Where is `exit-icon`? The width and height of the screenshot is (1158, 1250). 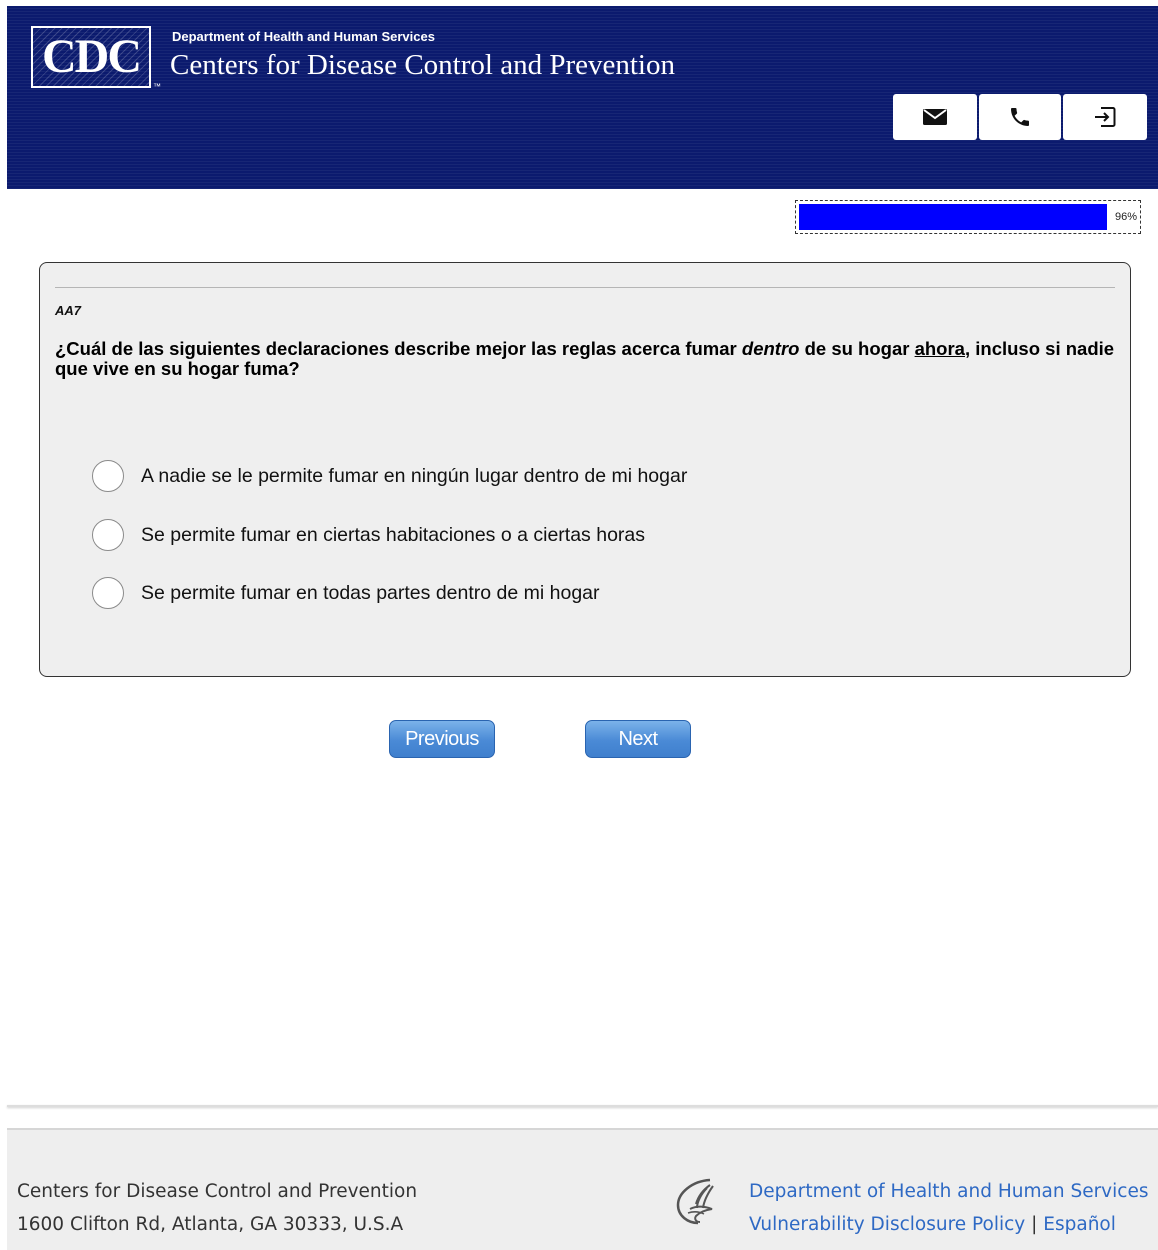
exit-icon is located at coordinates (1105, 117).